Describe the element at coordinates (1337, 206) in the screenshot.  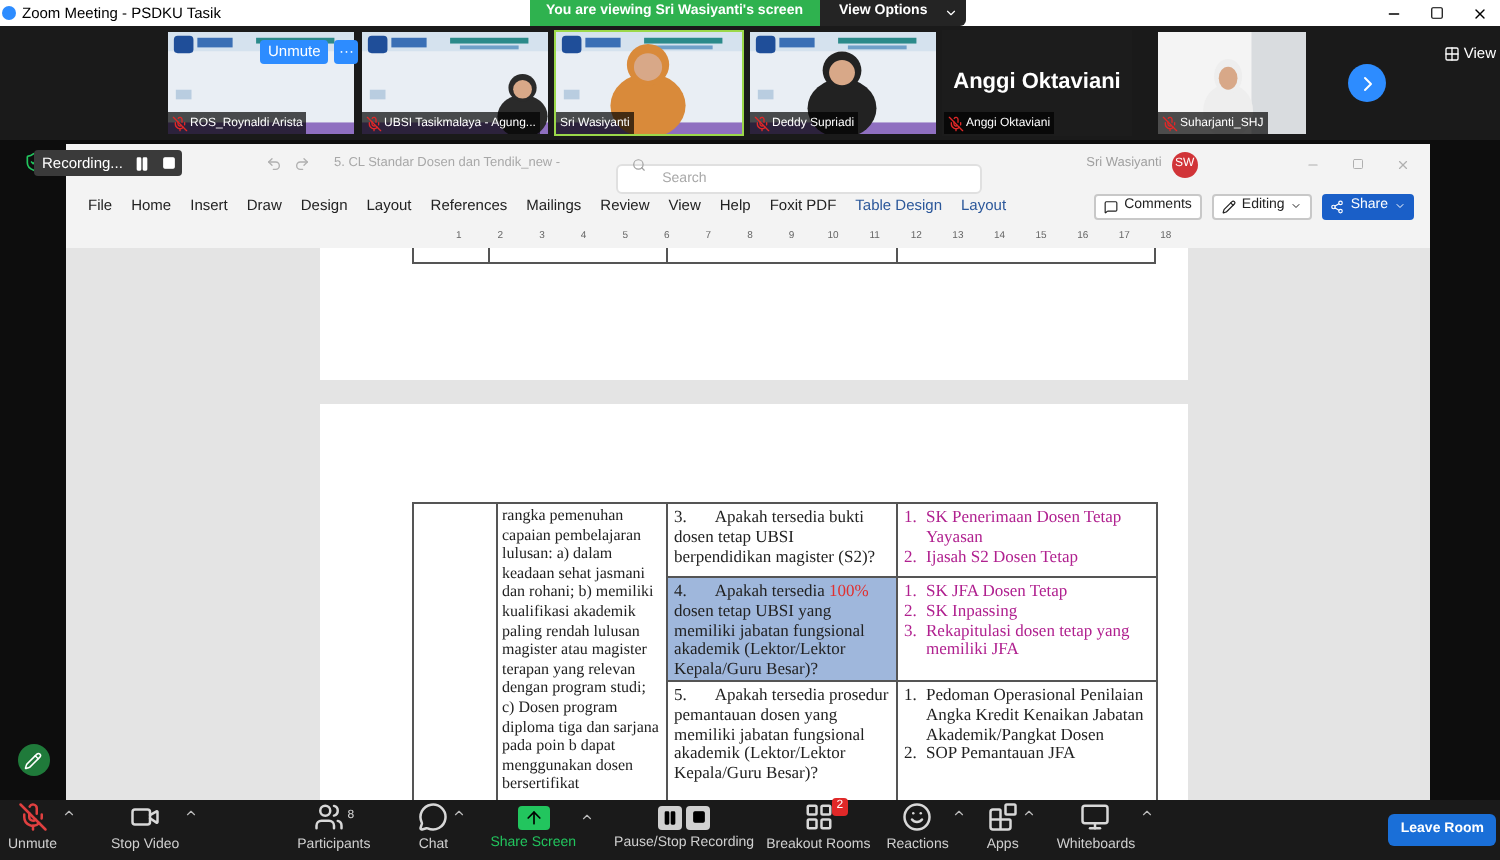
I see `share-icon` at that location.